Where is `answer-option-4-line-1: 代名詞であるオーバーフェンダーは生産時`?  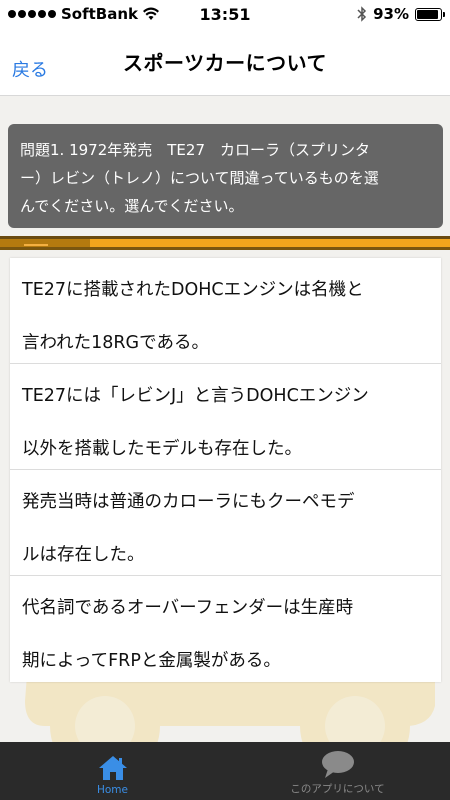 answer-option-4-line-1: 代名詞であるオーバーフェンダーは生産時 is located at coordinates (188, 608).